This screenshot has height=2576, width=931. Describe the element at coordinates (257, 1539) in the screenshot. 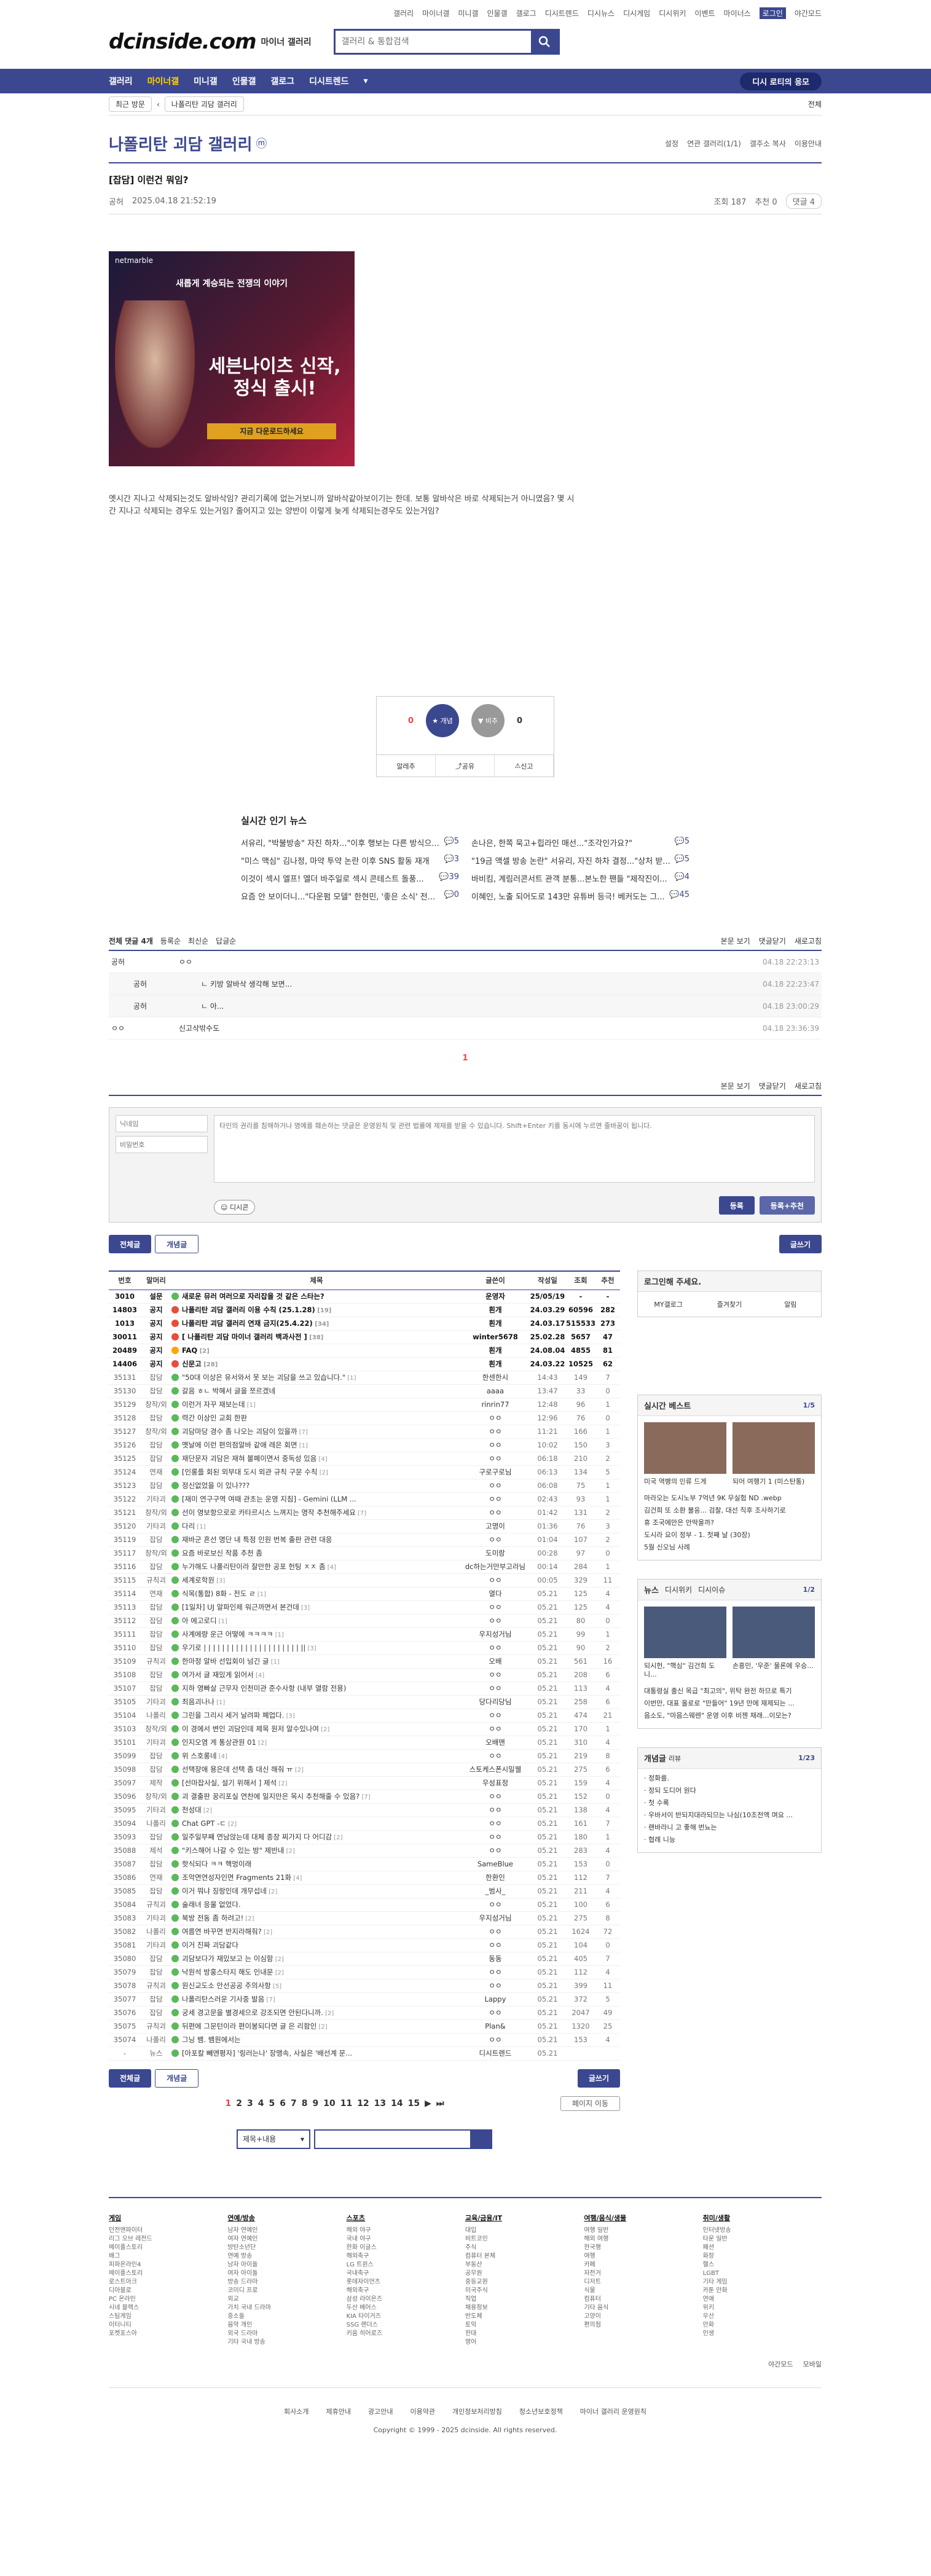

I see `post-title-text: 재바군 흔선 명단 내 특정 인원 번복 출판 관련 대응` at that location.